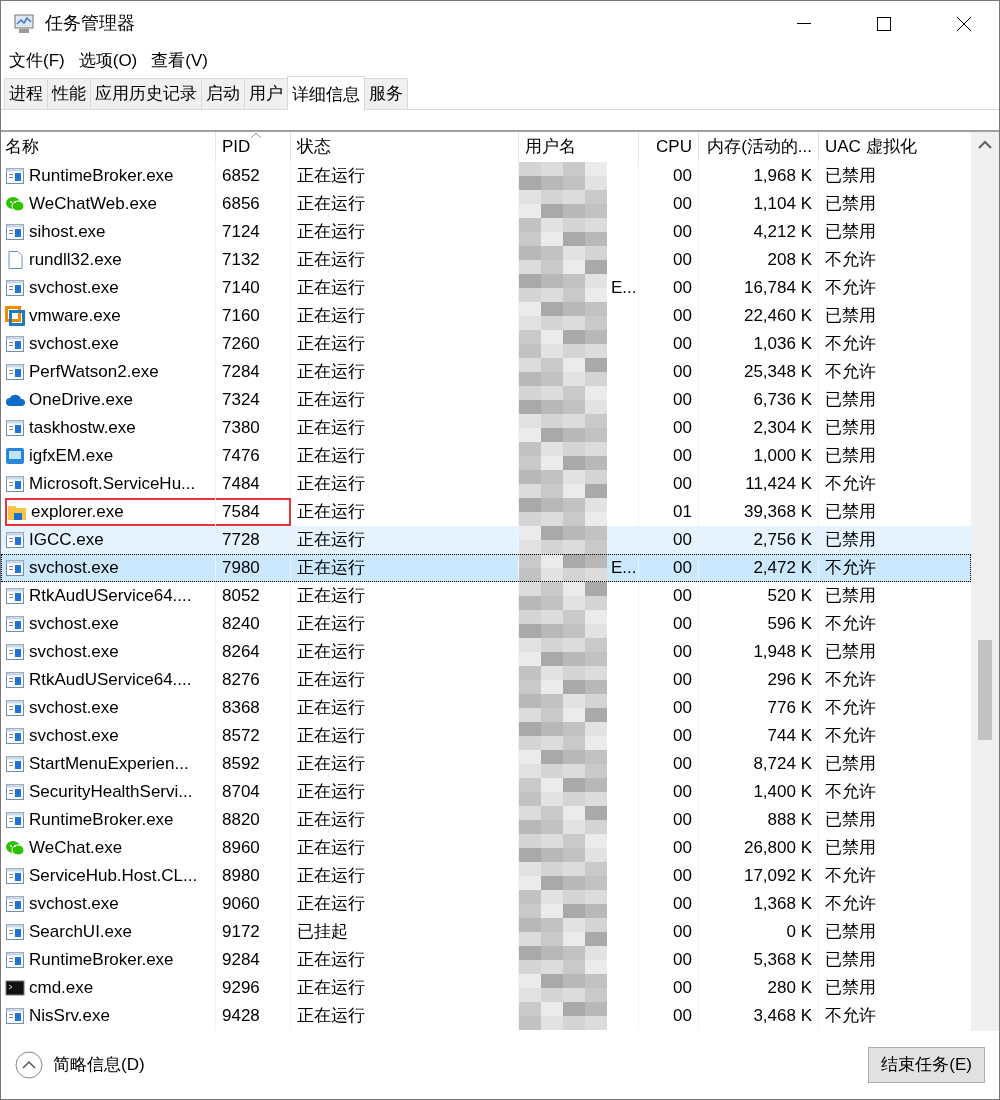 Image resolution: width=1000 pixels, height=1100 pixels. I want to click on table-row: StartMenuExperien... 8592 正在运行 00 8,724 K 已禁用, so click(486, 764).